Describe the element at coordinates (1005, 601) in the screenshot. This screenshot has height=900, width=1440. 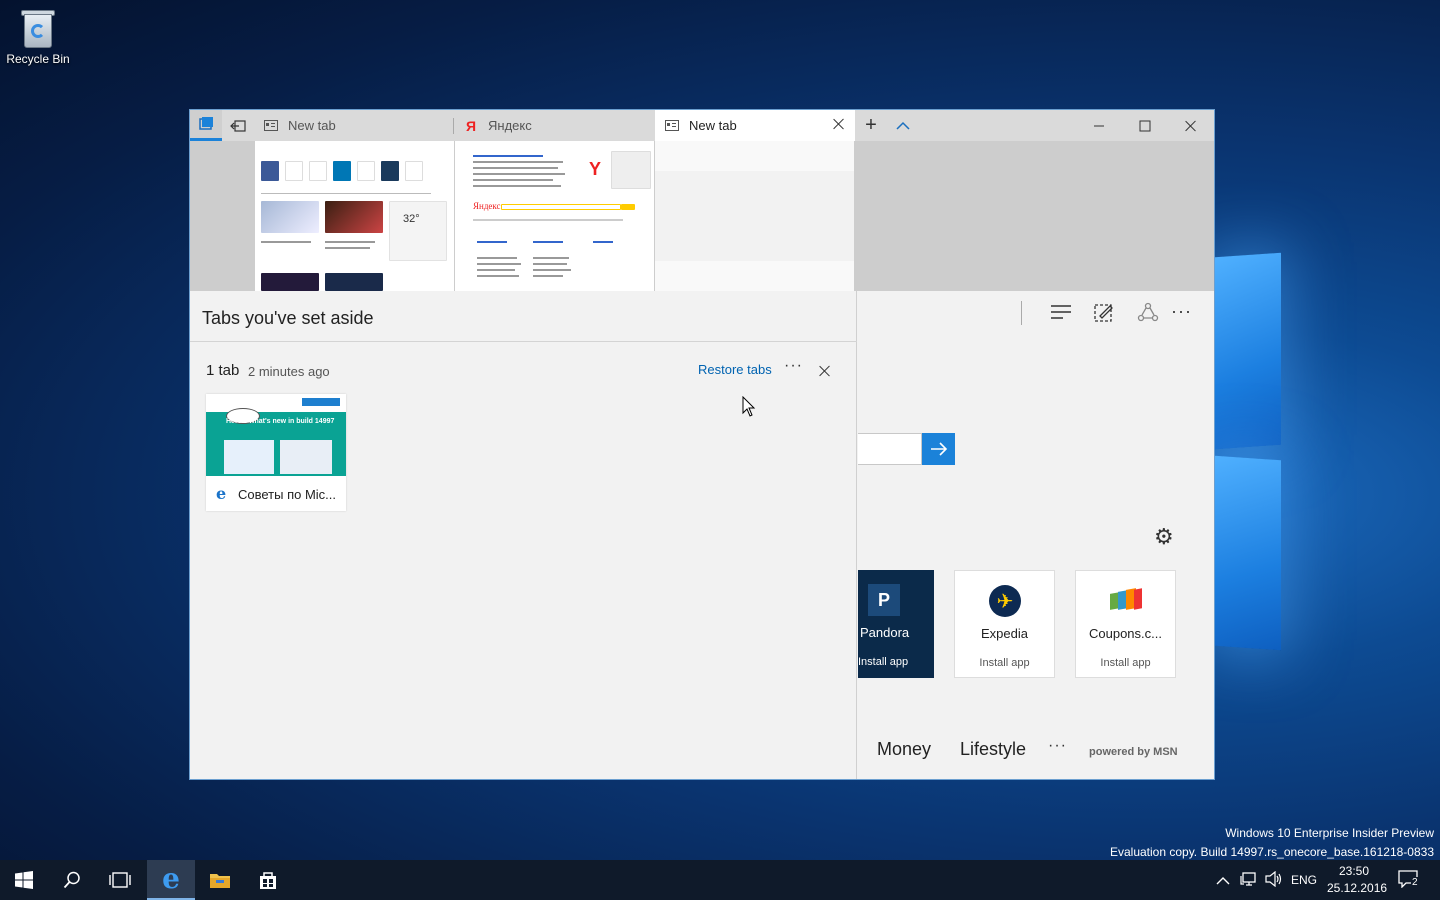
I see `expedia-logo: ✈` at that location.